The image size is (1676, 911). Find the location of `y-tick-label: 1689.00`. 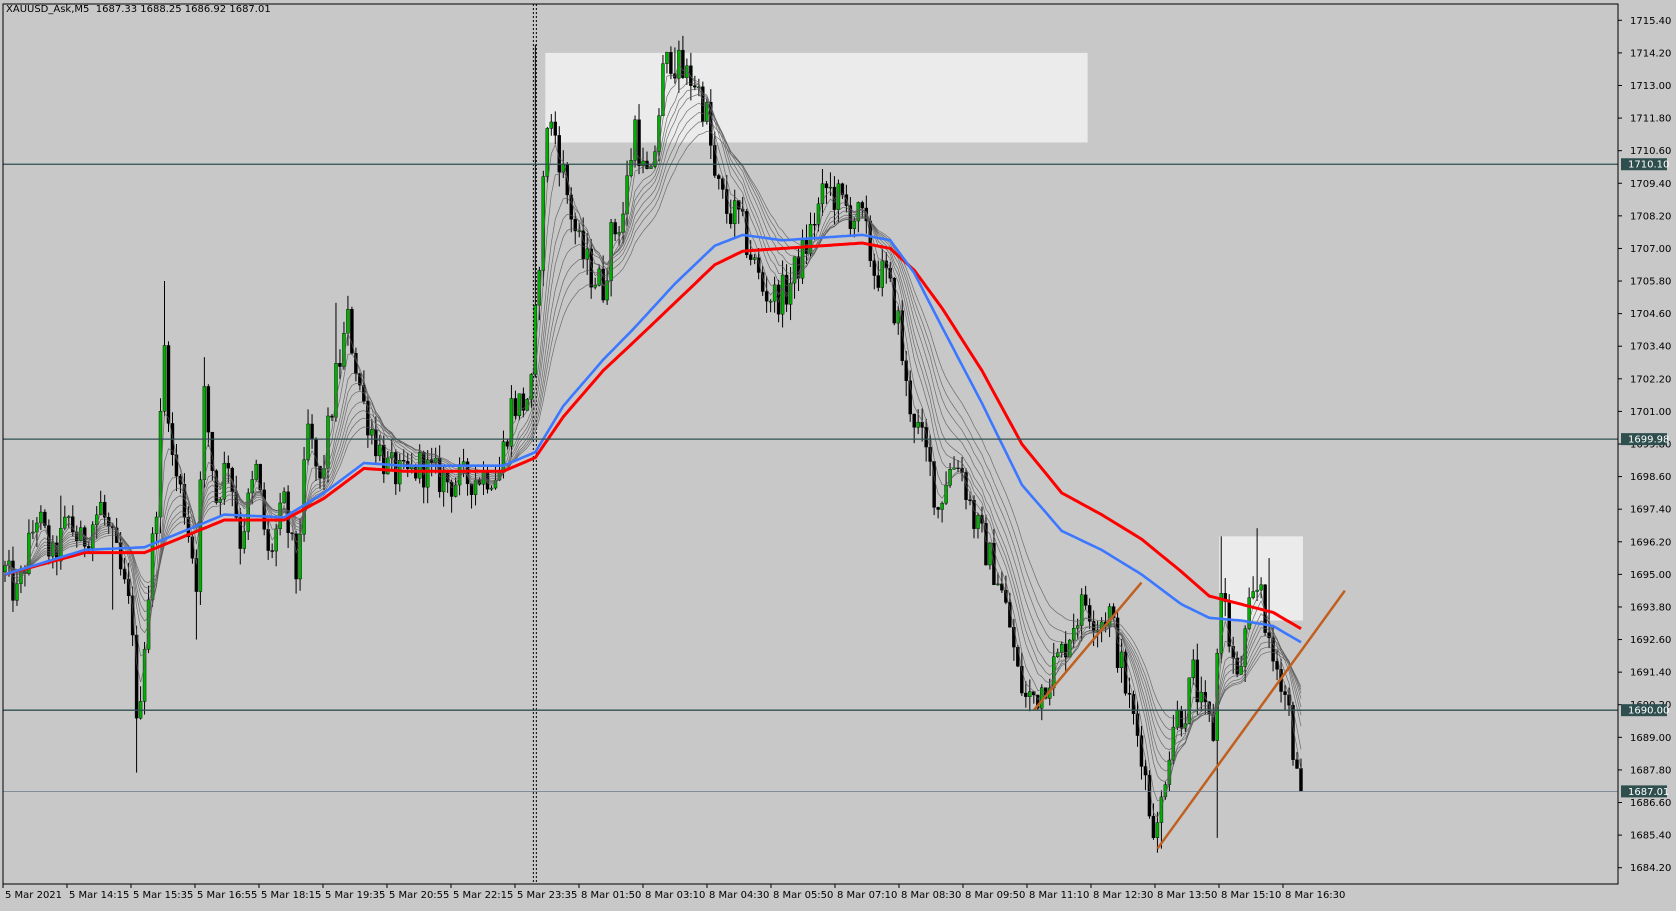

y-tick-label: 1689.00 is located at coordinates (1650, 738).